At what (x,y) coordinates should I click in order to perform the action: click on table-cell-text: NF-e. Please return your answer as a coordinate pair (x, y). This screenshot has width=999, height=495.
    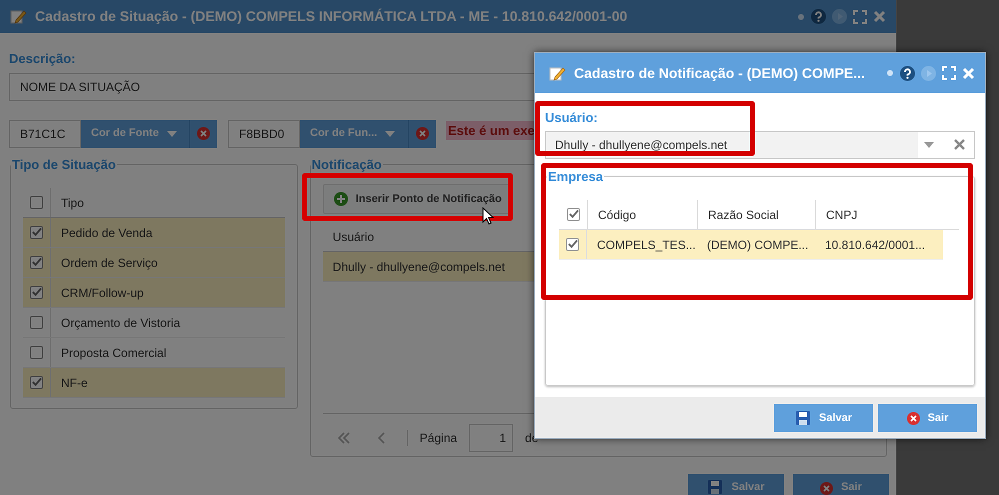
    Looking at the image, I should click on (74, 383).